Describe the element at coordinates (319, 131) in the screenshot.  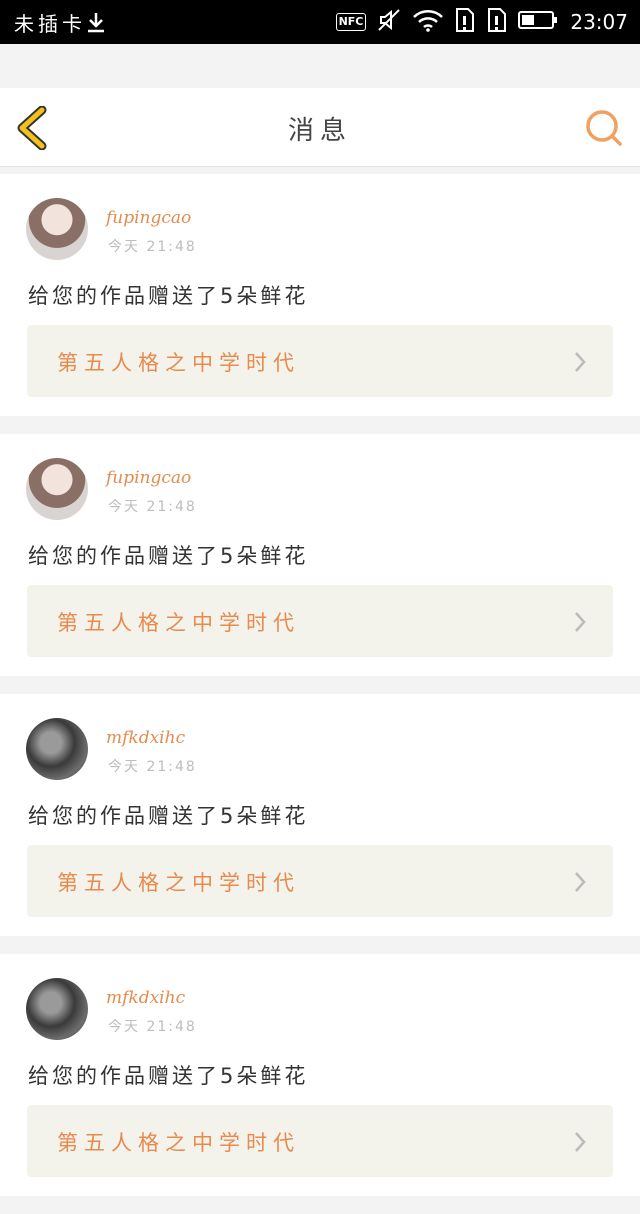
I see `page-title: 消息` at that location.